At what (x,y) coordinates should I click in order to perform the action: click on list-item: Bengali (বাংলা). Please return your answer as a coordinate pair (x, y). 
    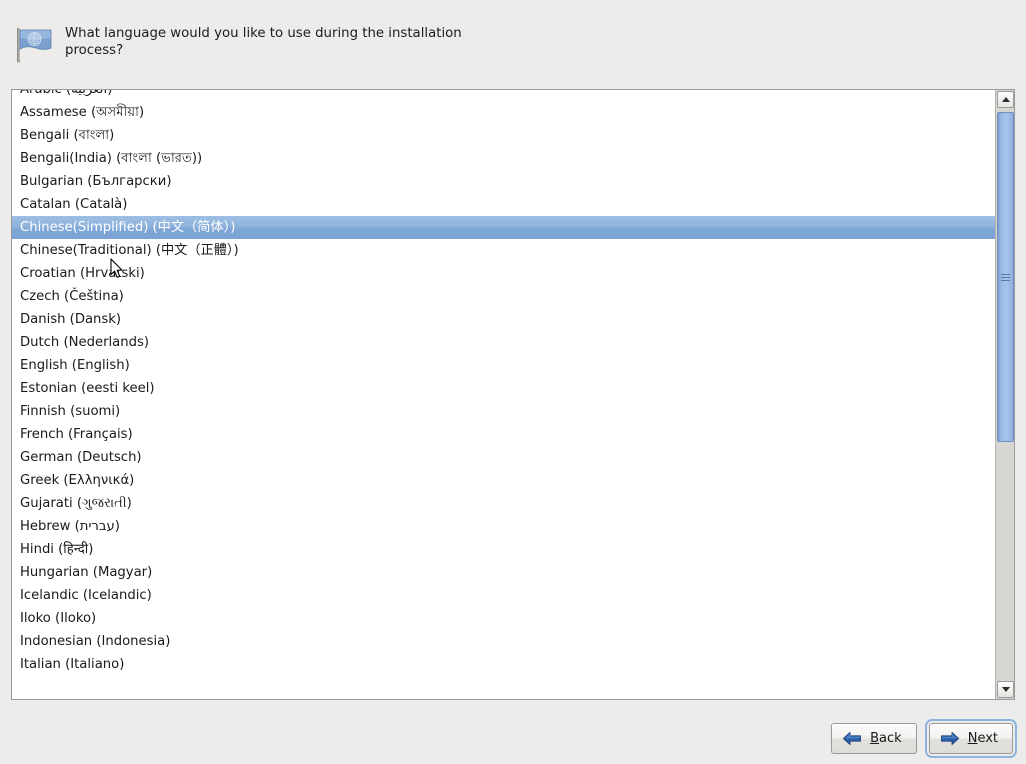
    Looking at the image, I should click on (504, 135).